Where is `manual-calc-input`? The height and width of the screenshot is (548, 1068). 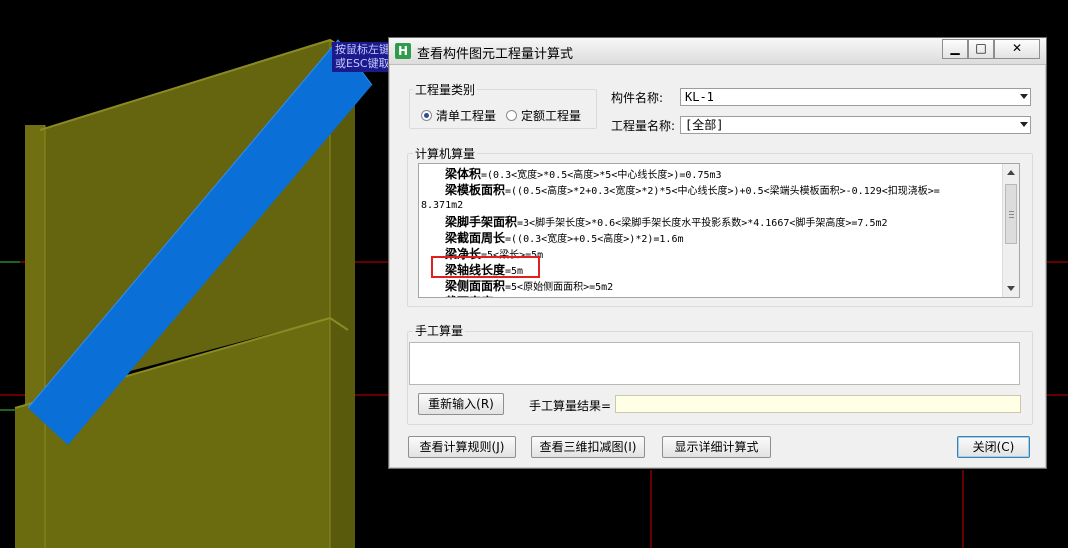
manual-calc-input is located at coordinates (714, 363).